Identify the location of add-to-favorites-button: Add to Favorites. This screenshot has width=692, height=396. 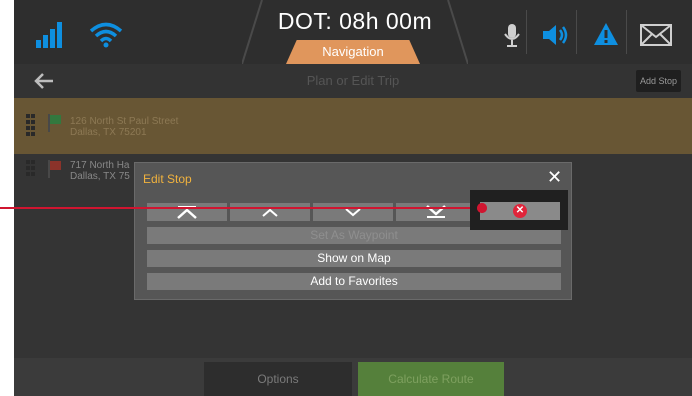
(354, 281).